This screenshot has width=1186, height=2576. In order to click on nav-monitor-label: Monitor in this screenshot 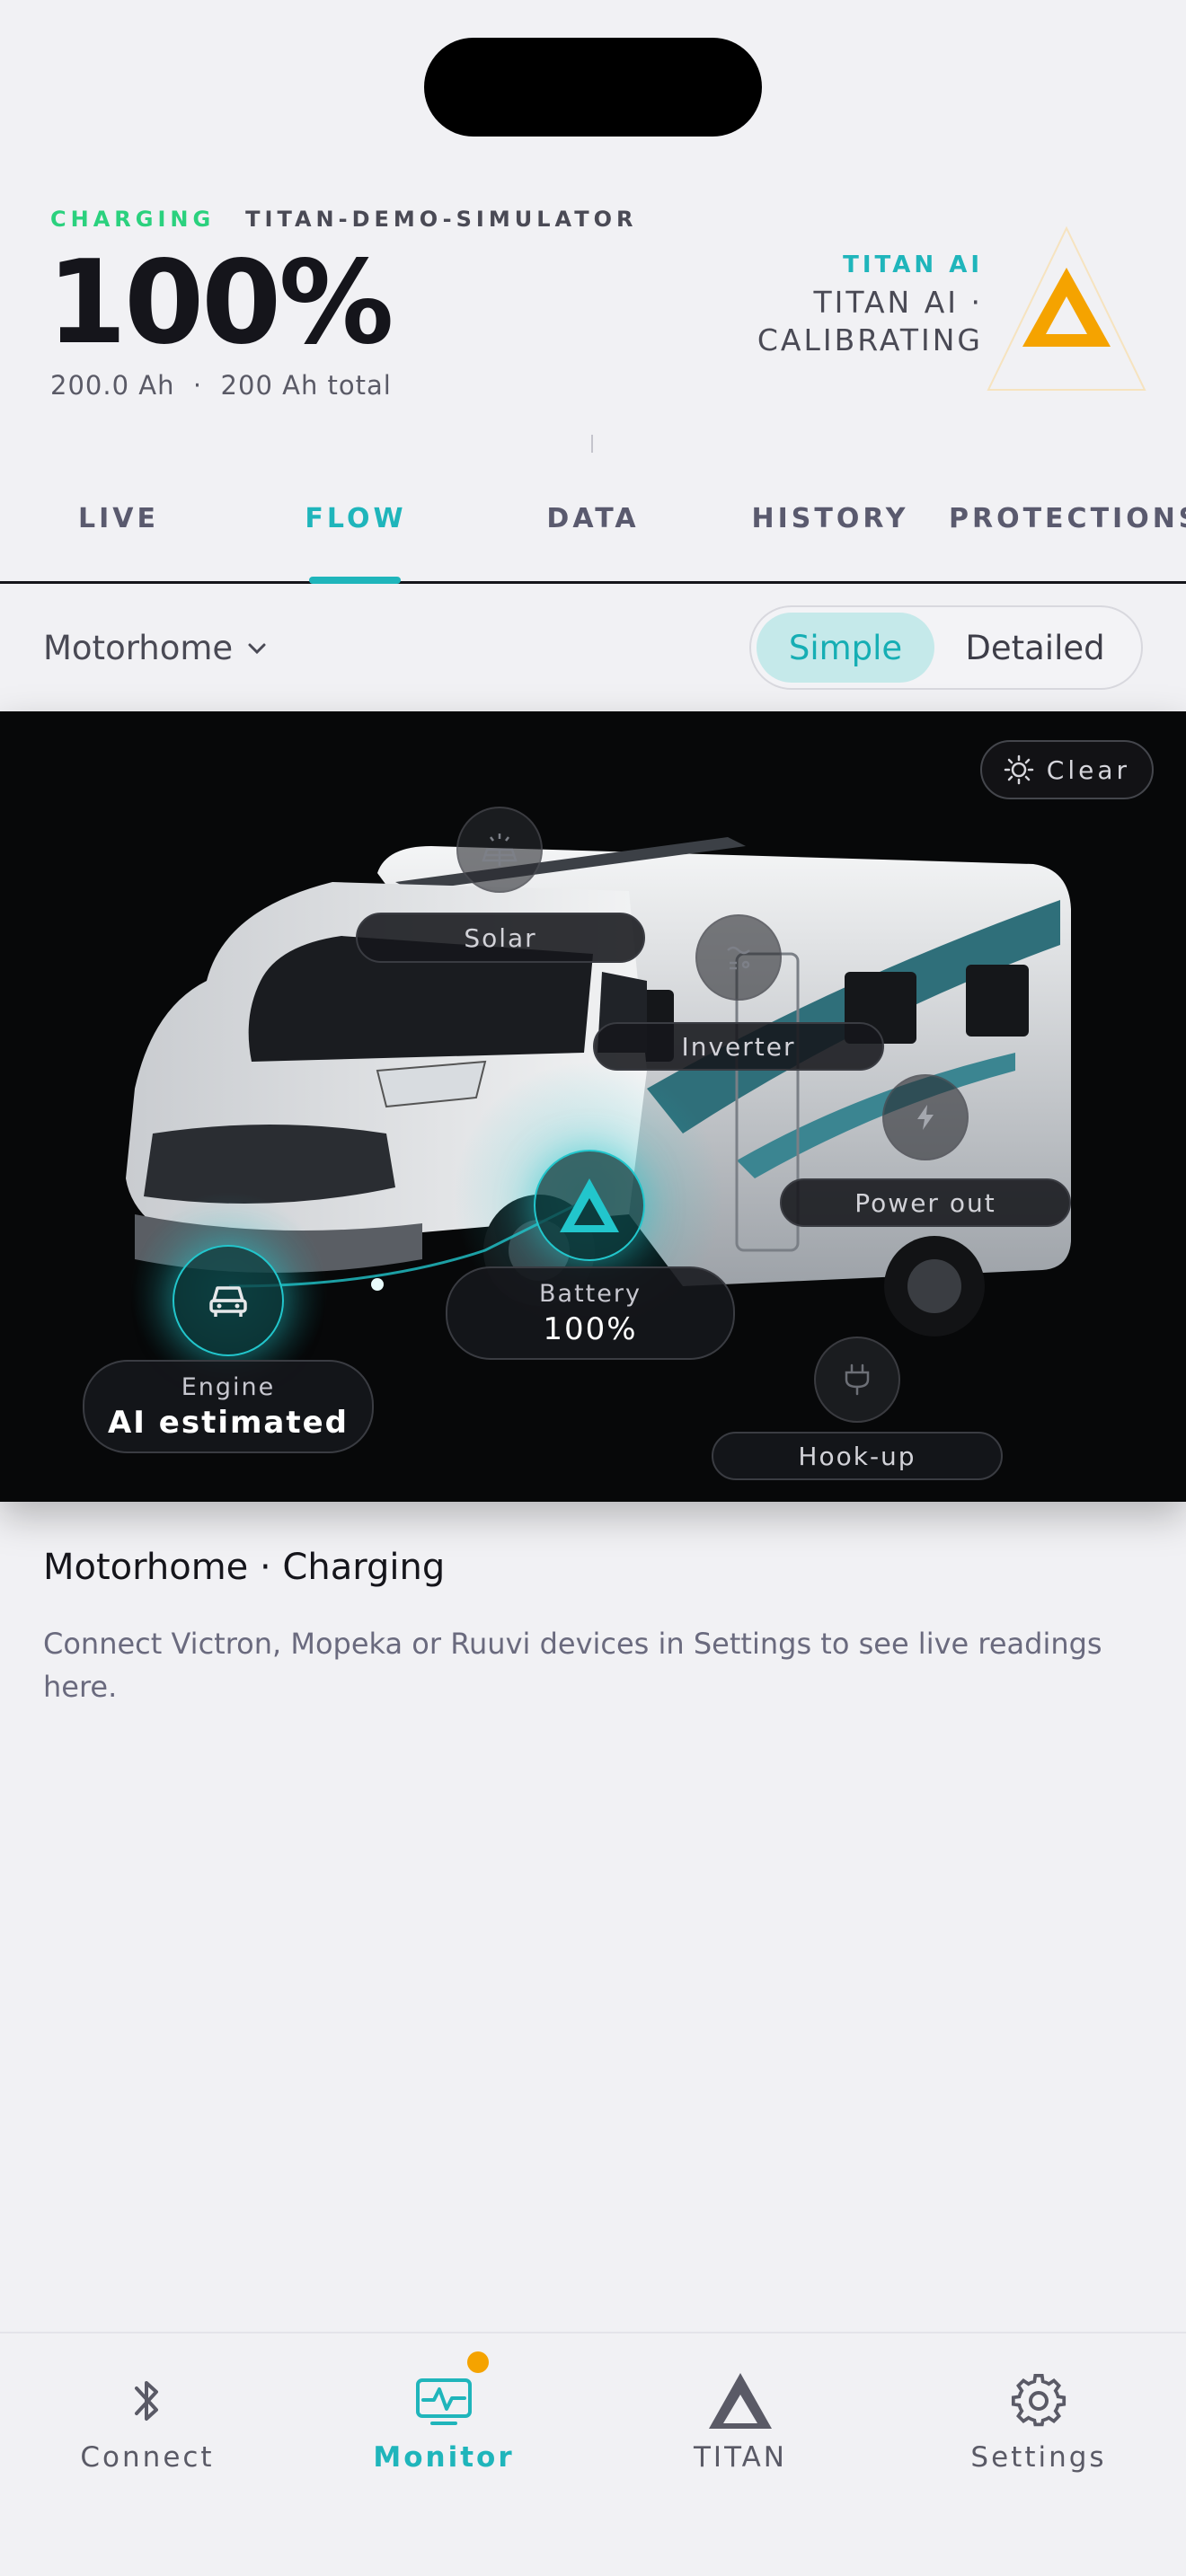, I will do `click(444, 2457)`.